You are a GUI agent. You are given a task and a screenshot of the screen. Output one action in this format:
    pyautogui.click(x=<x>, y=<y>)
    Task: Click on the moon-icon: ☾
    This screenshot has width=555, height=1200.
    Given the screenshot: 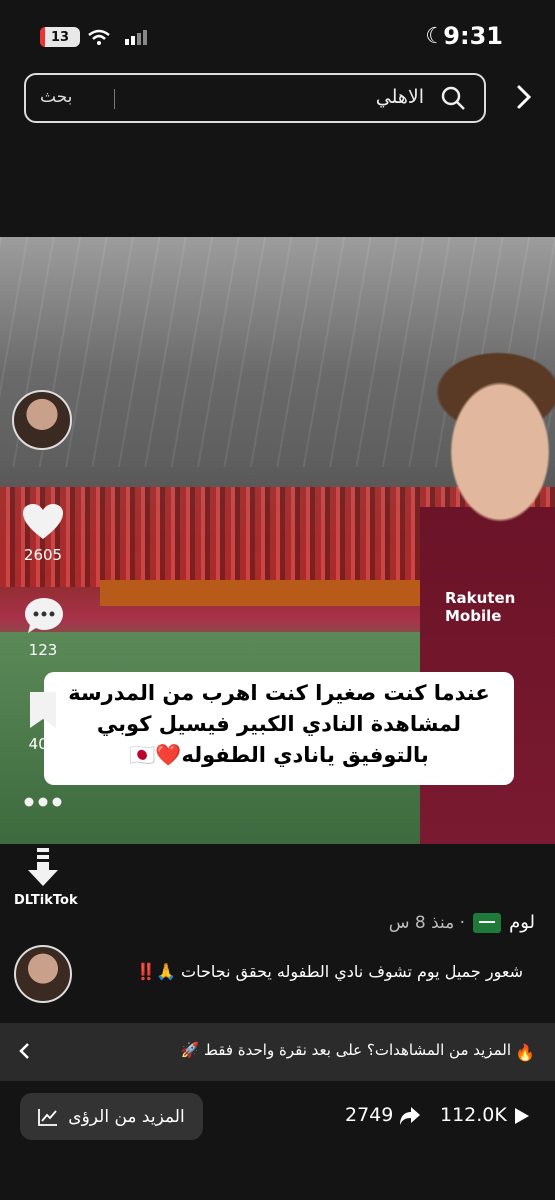 What is the action you would take?
    pyautogui.click(x=435, y=36)
    